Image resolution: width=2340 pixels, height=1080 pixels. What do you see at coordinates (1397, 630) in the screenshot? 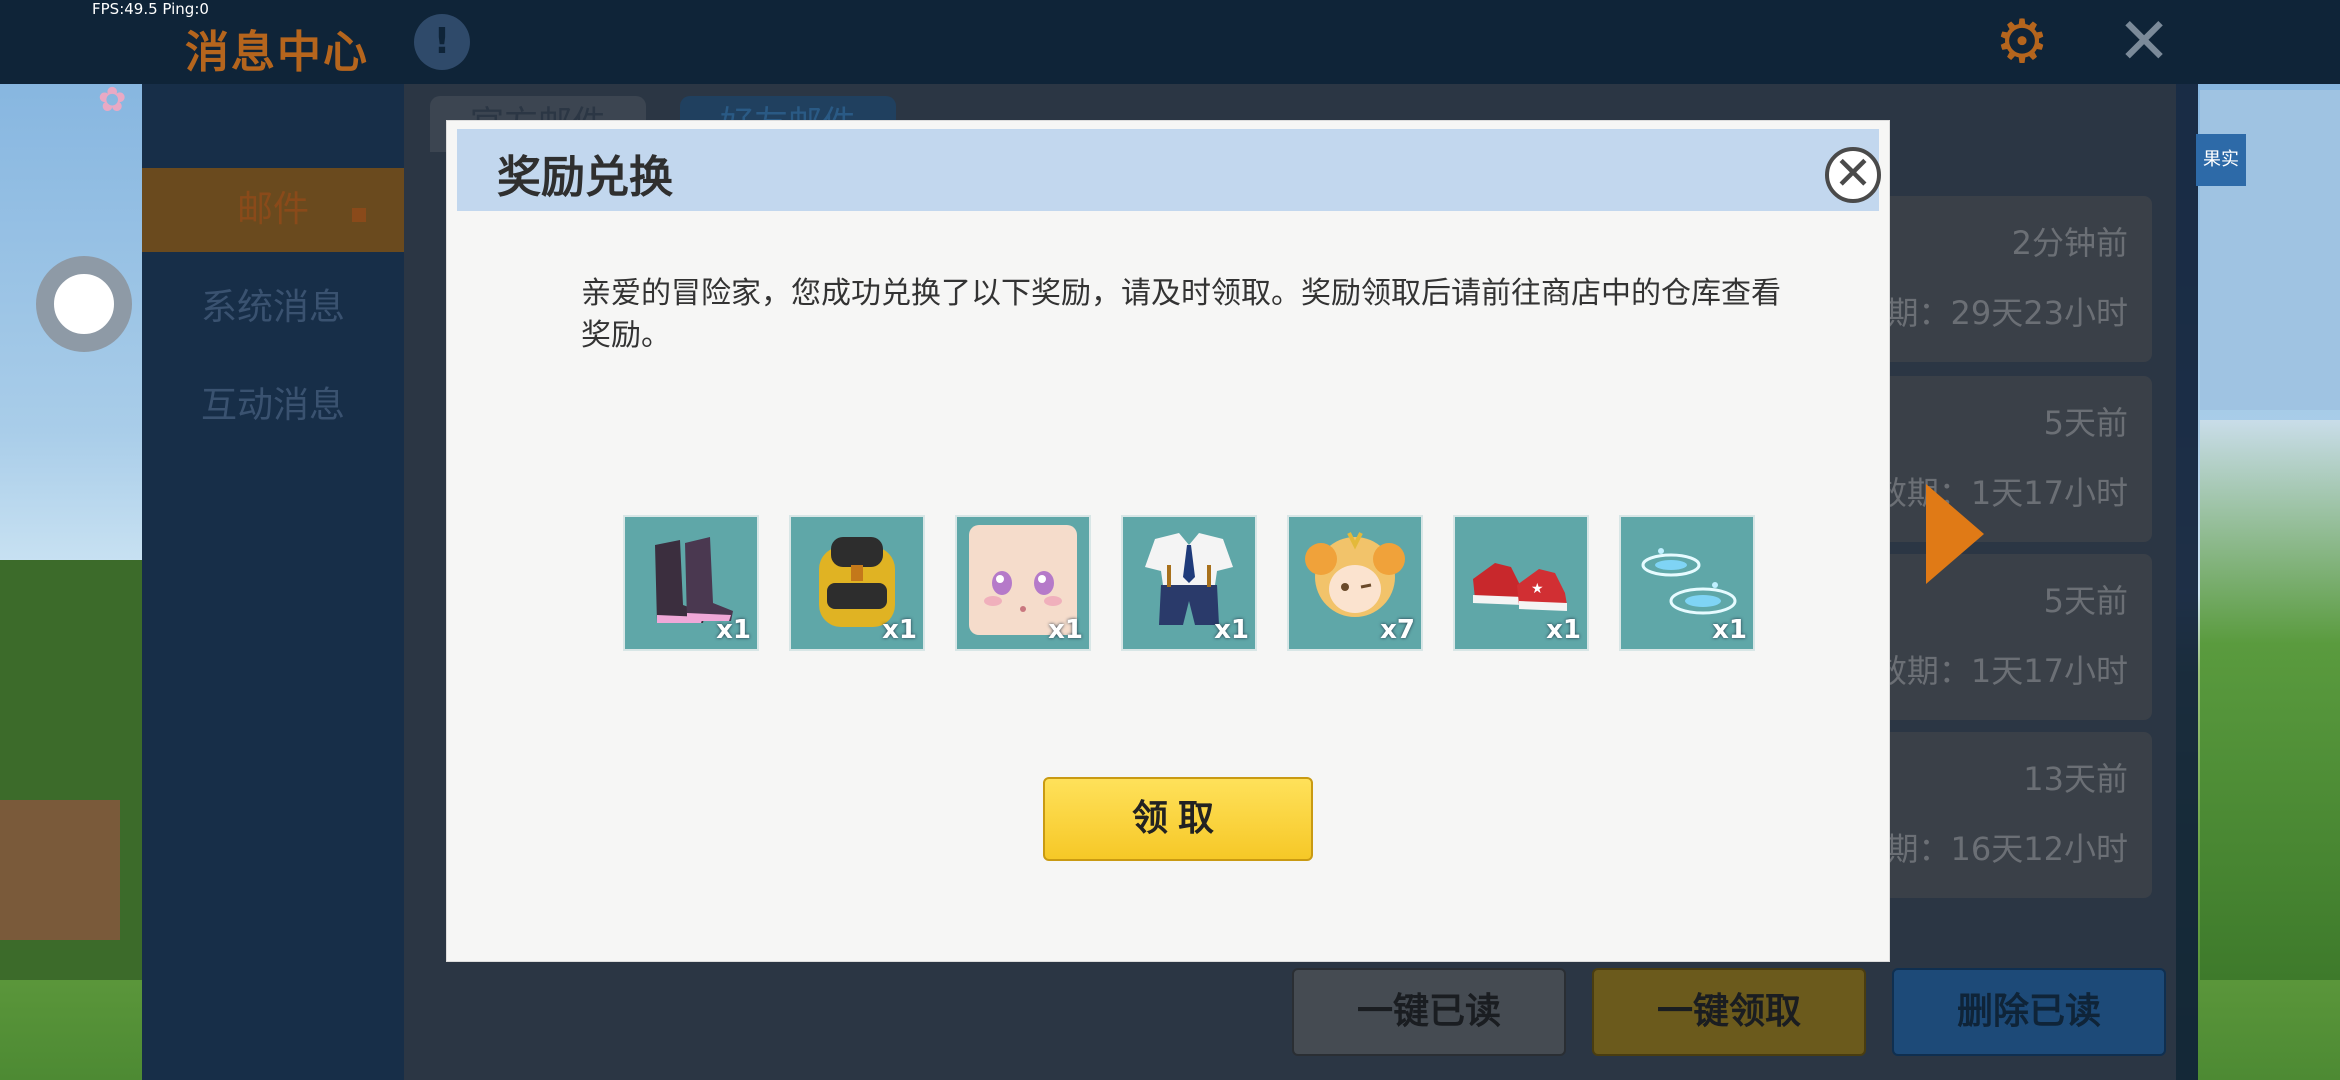
I see `reward-qty: x7` at bounding box center [1397, 630].